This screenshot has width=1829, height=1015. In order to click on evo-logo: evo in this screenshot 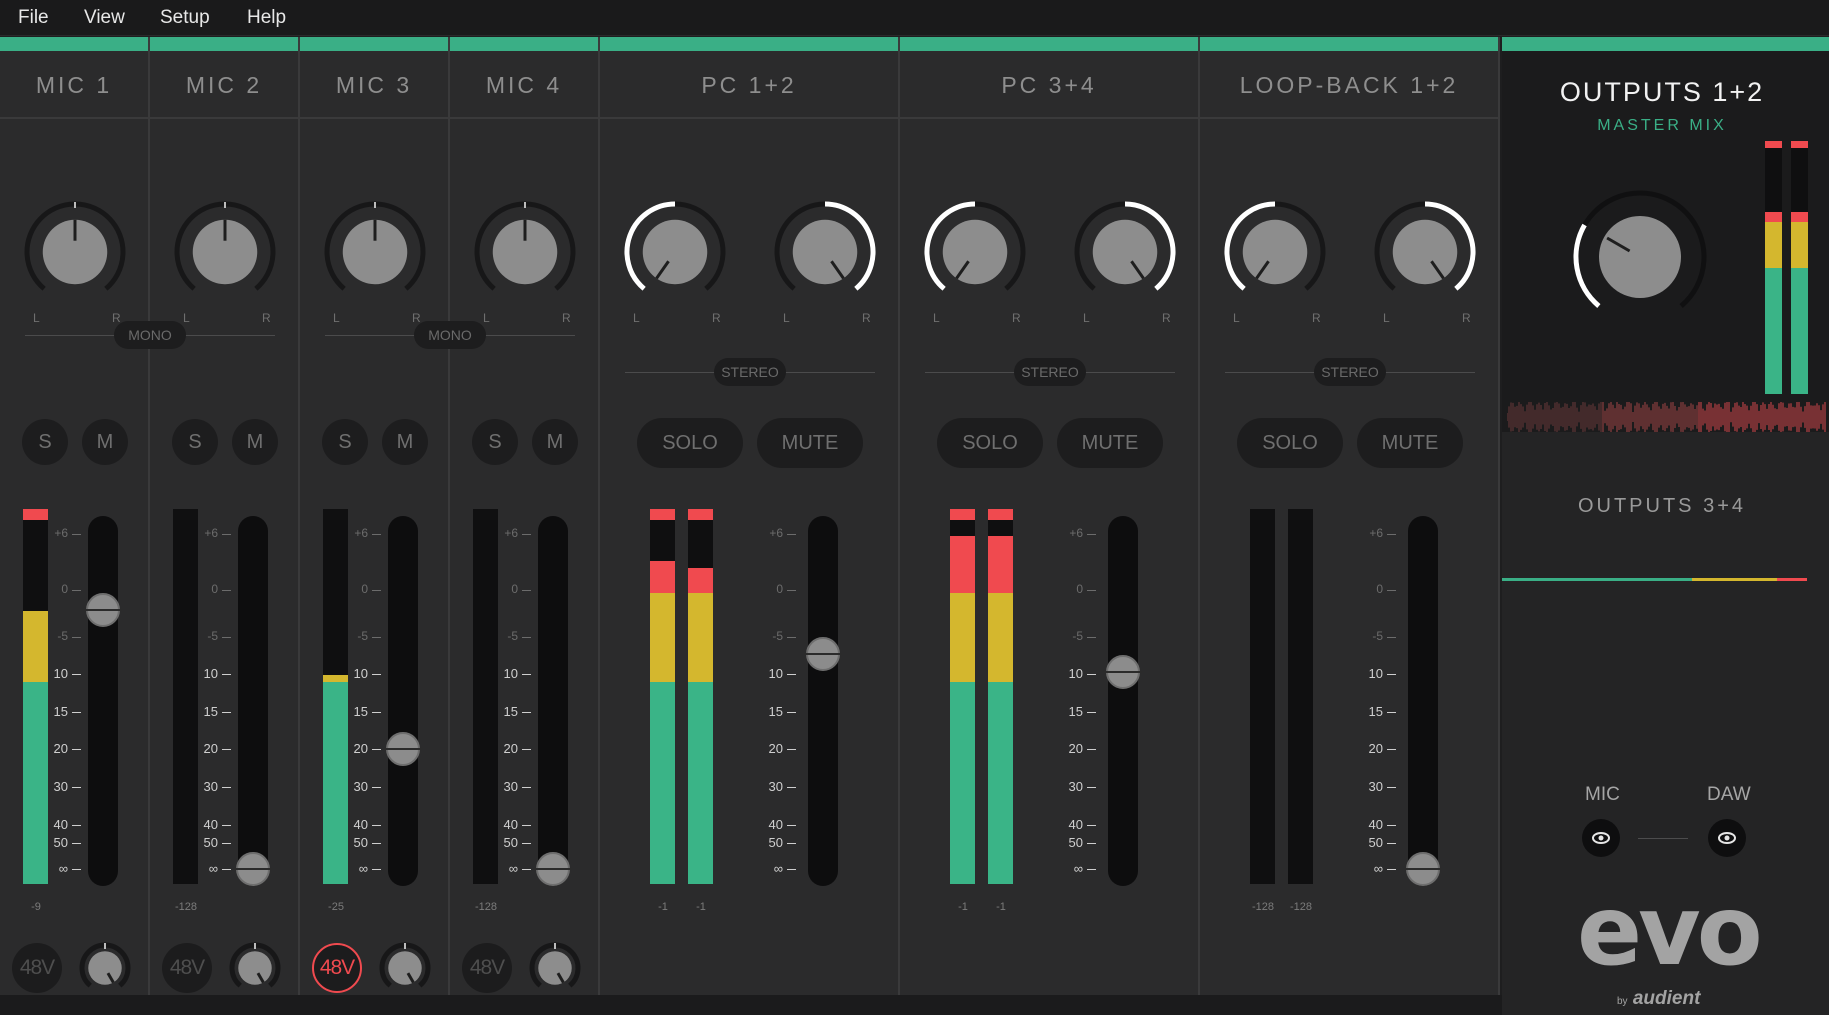, I will do `click(1670, 931)`.